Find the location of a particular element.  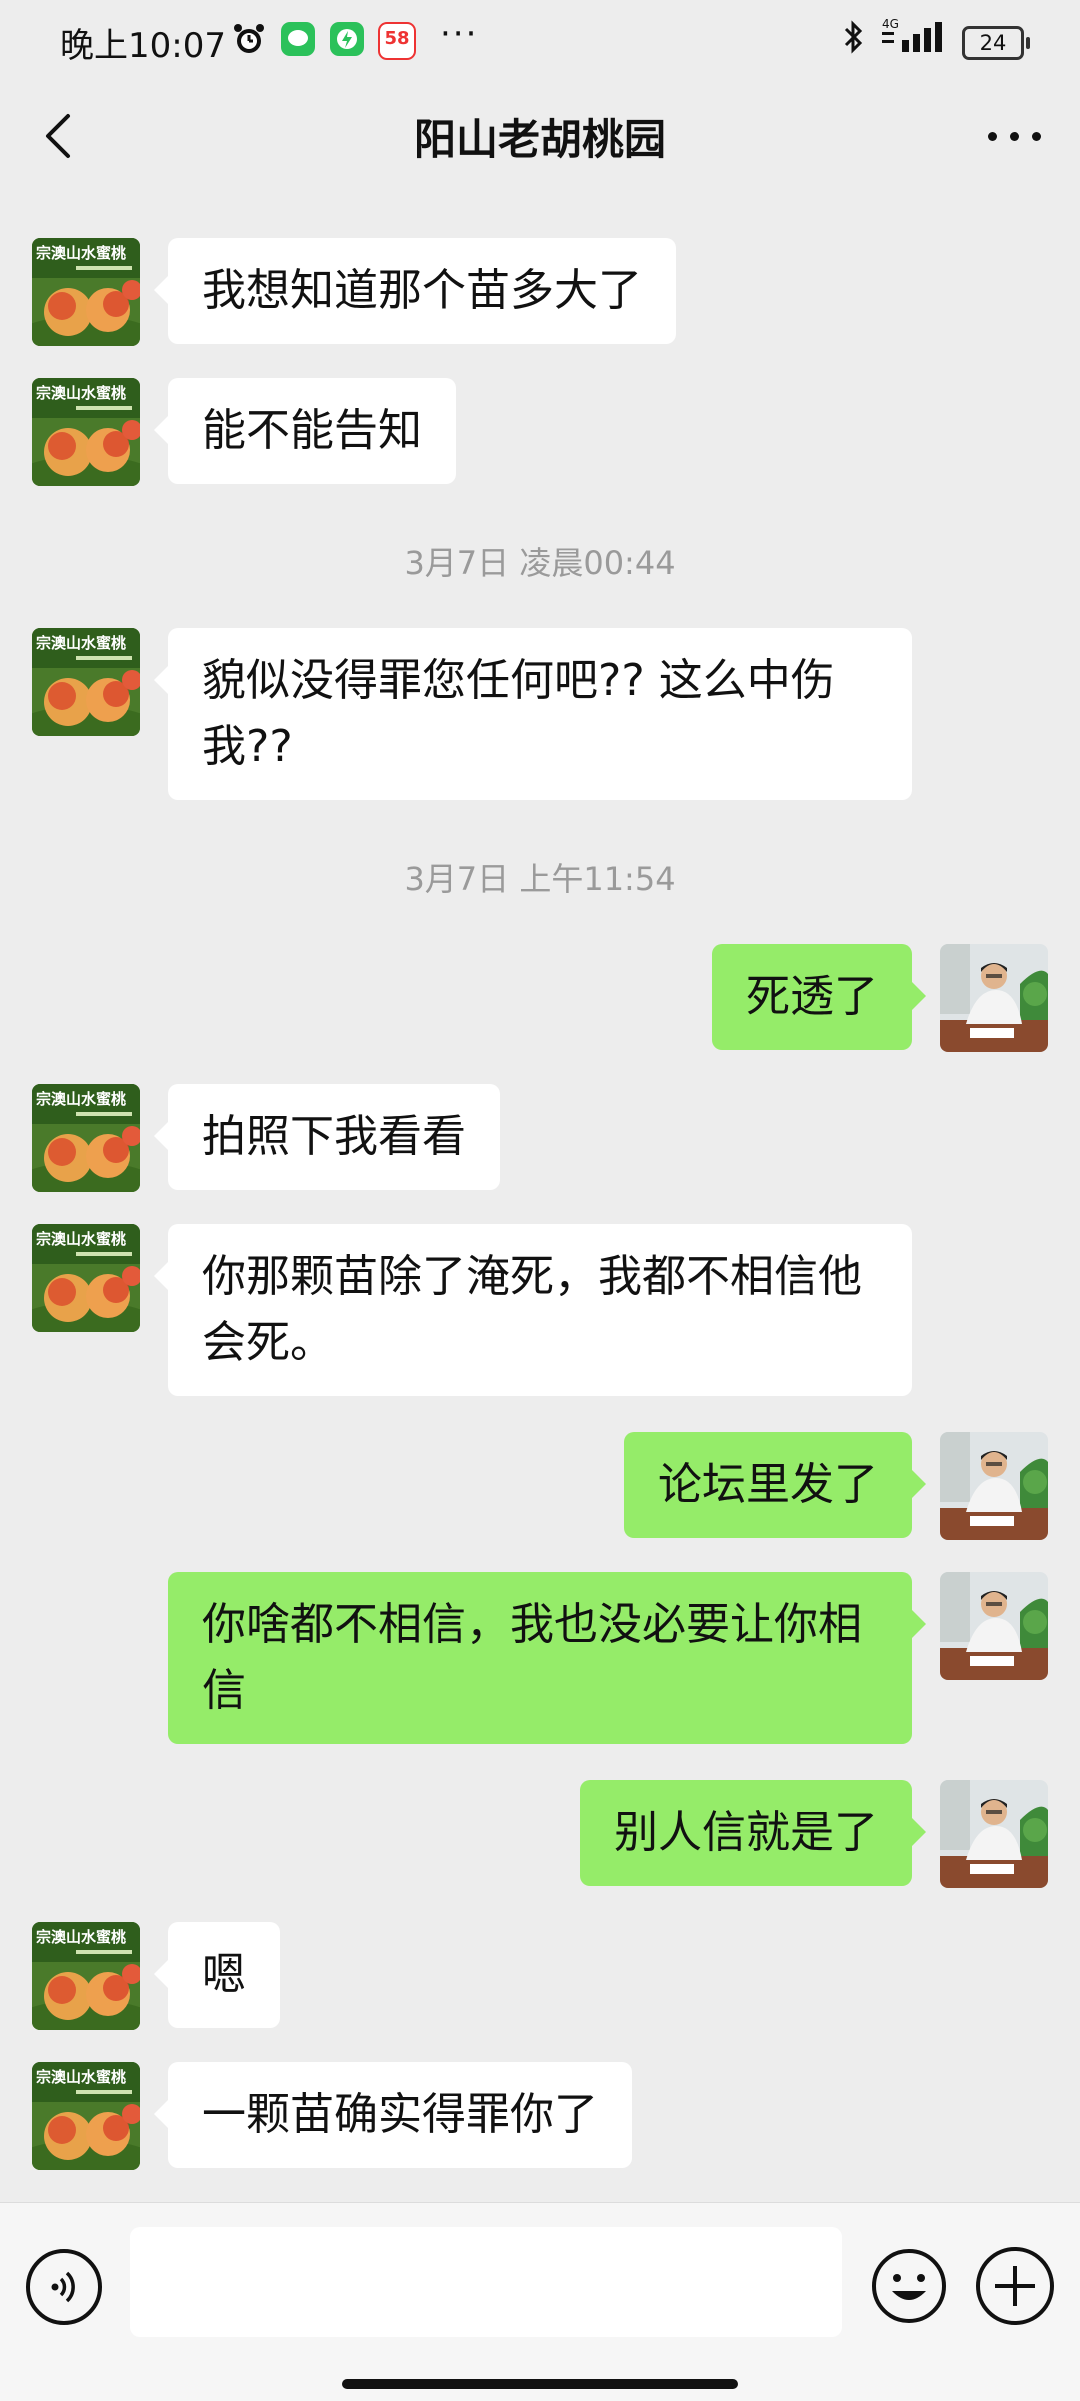

more-notifications-icon: ··· is located at coordinates (459, 34).